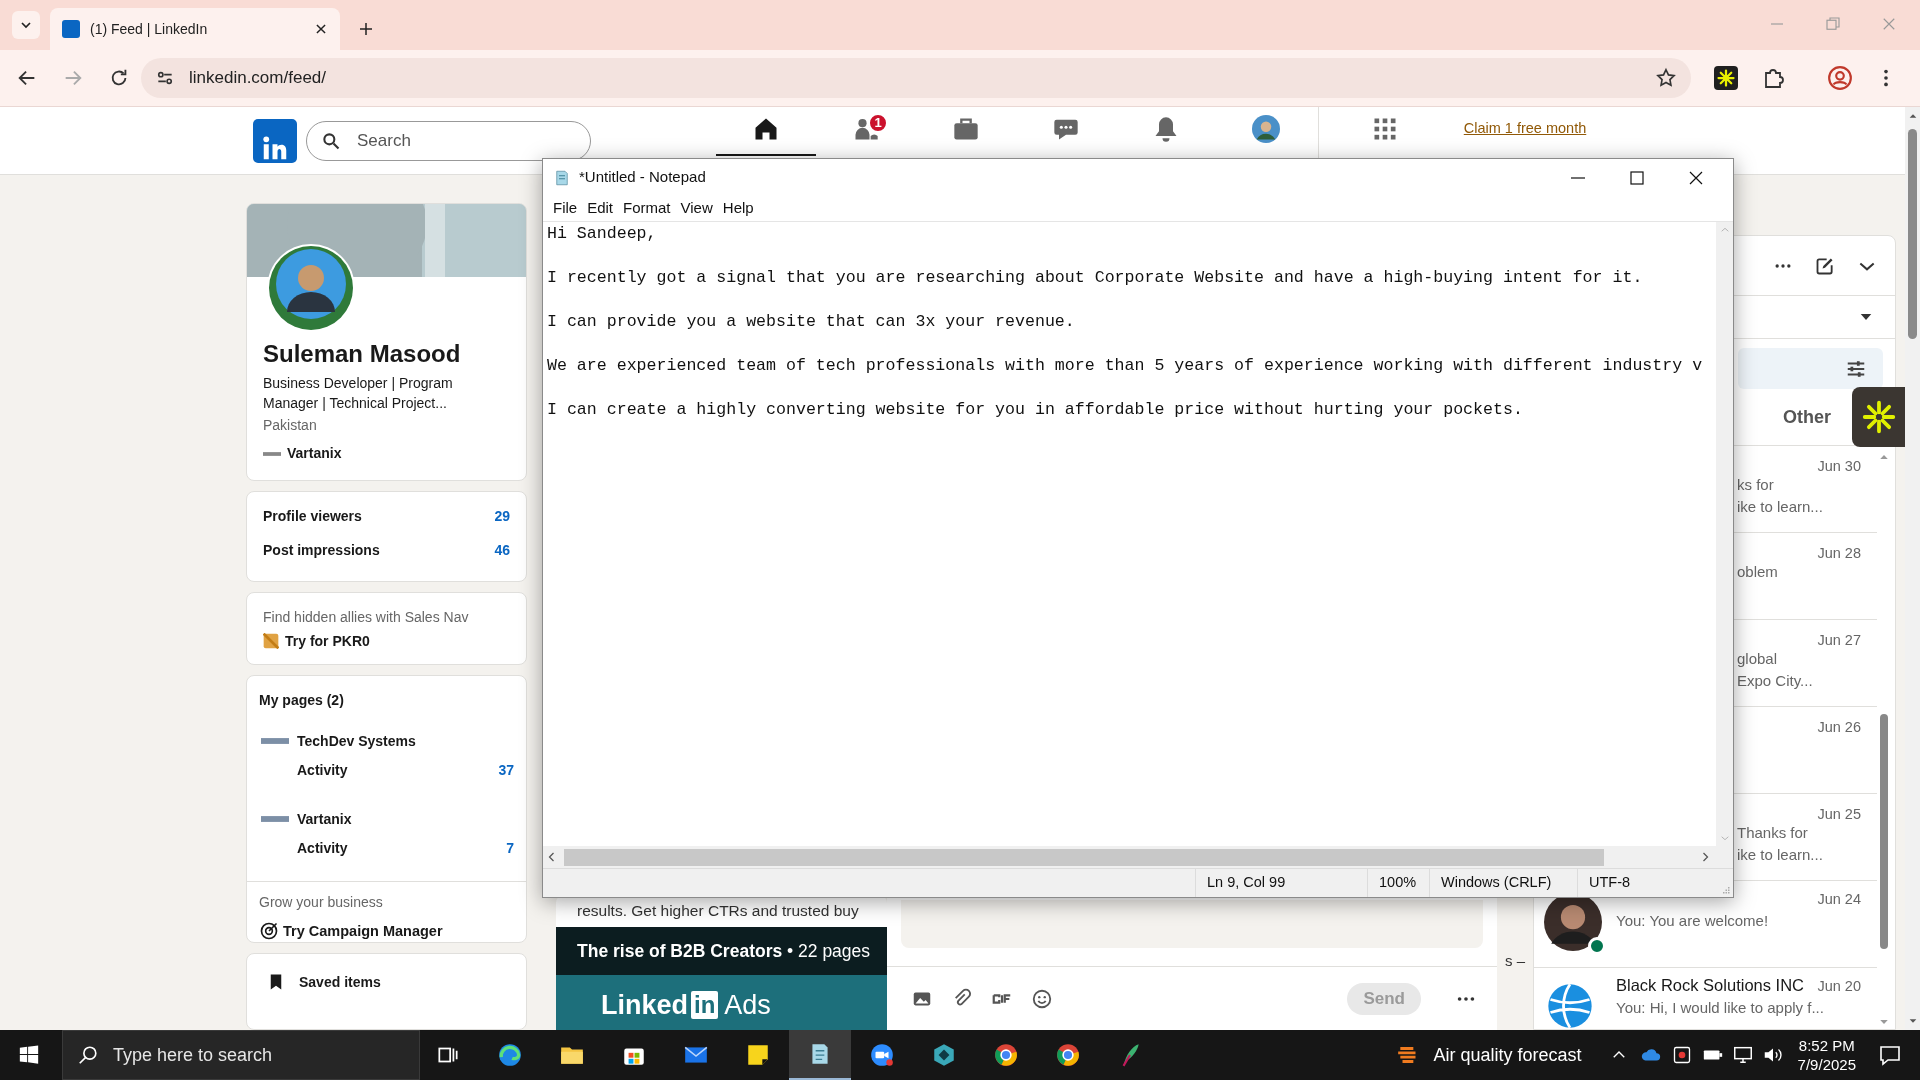 This screenshot has height=1080, width=1920. I want to click on text-line: I can create a highly converting website for you in affordable price without hurting your pockets., so click(1035, 410).